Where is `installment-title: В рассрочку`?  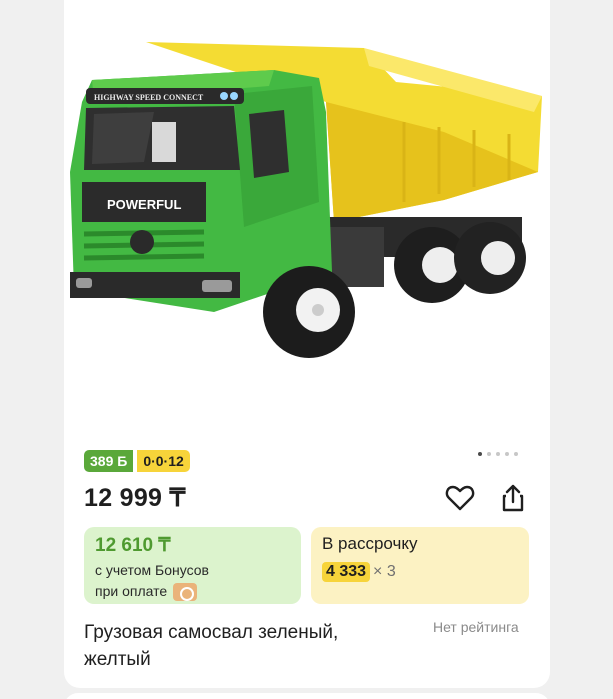 installment-title: В рассрочку is located at coordinates (370, 543).